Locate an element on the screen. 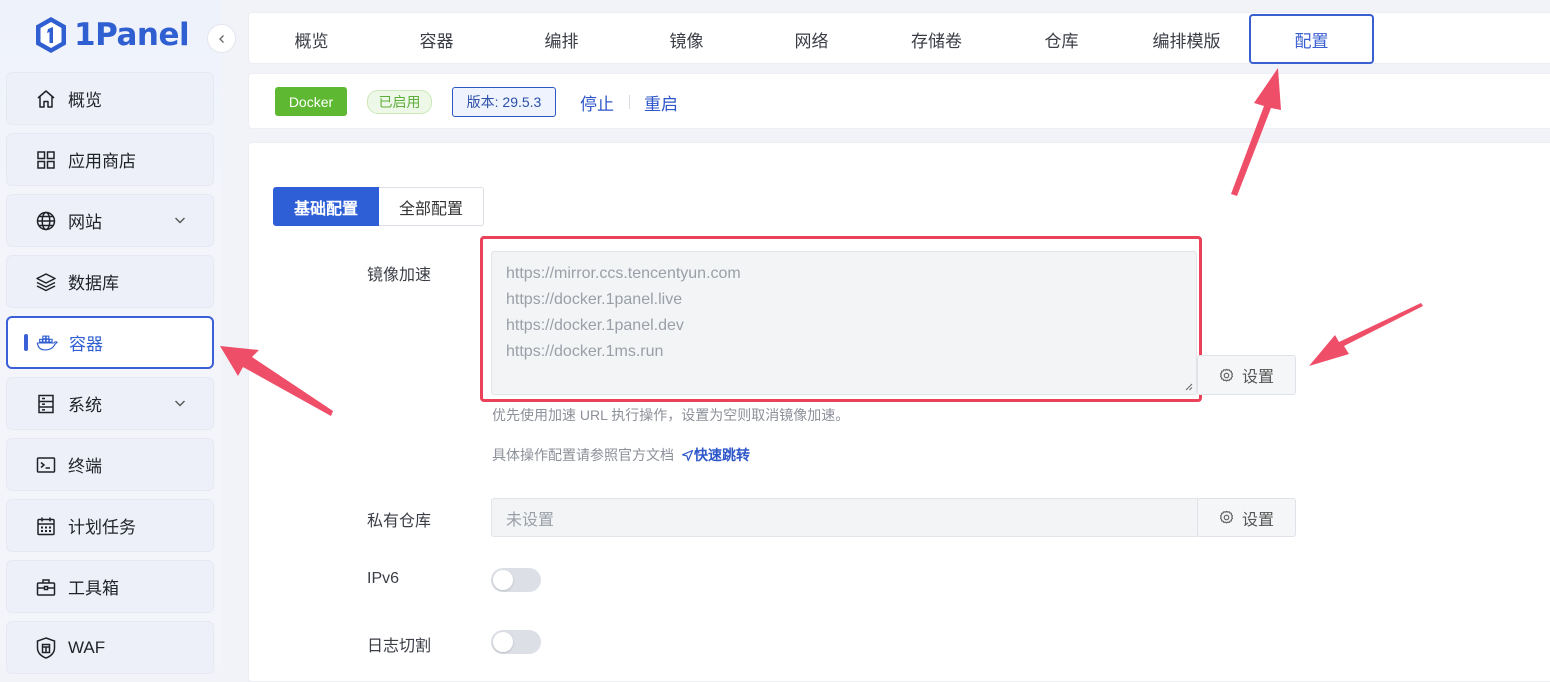 The height and width of the screenshot is (682, 1550). sidebar-item-terminal: 终端 is located at coordinates (110, 464).